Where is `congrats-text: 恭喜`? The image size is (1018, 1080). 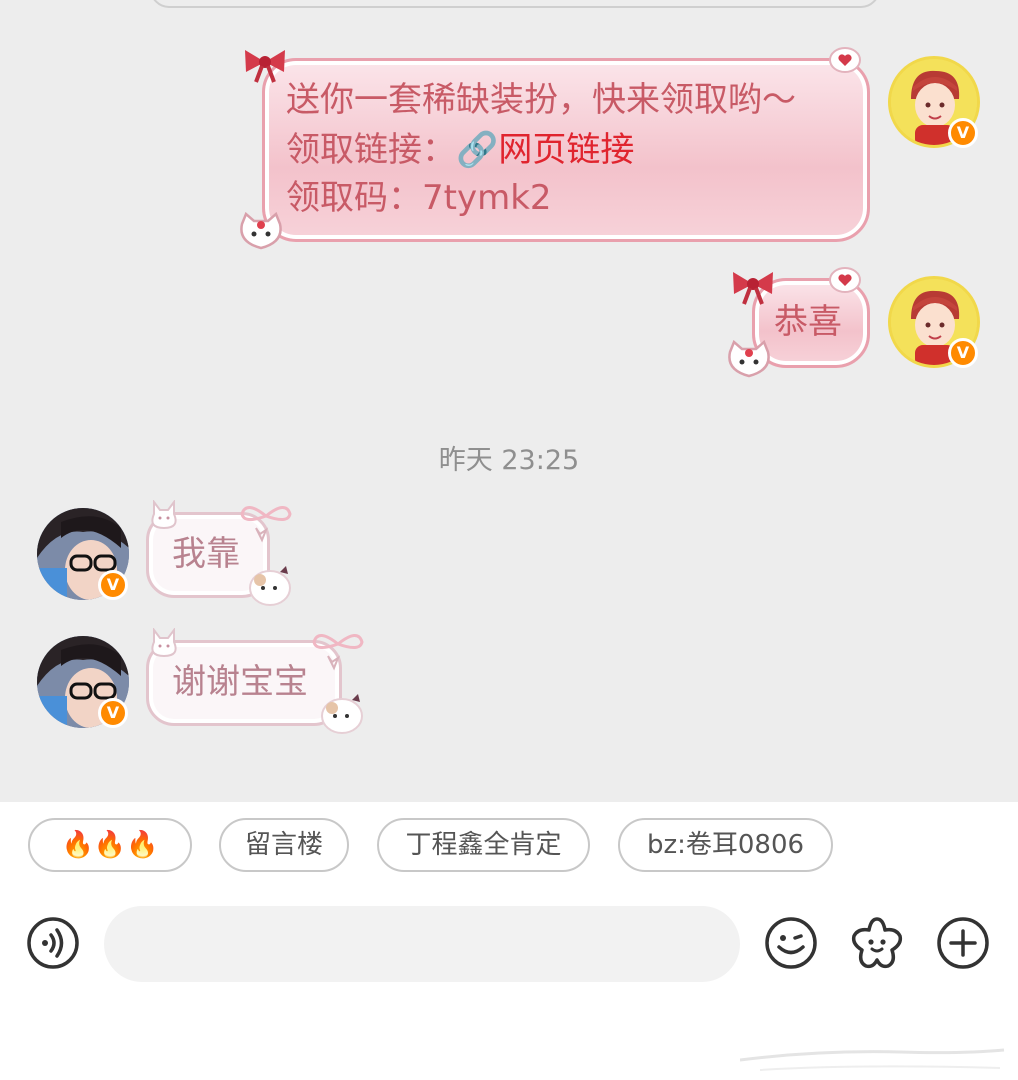 congrats-text: 恭喜 is located at coordinates (808, 322).